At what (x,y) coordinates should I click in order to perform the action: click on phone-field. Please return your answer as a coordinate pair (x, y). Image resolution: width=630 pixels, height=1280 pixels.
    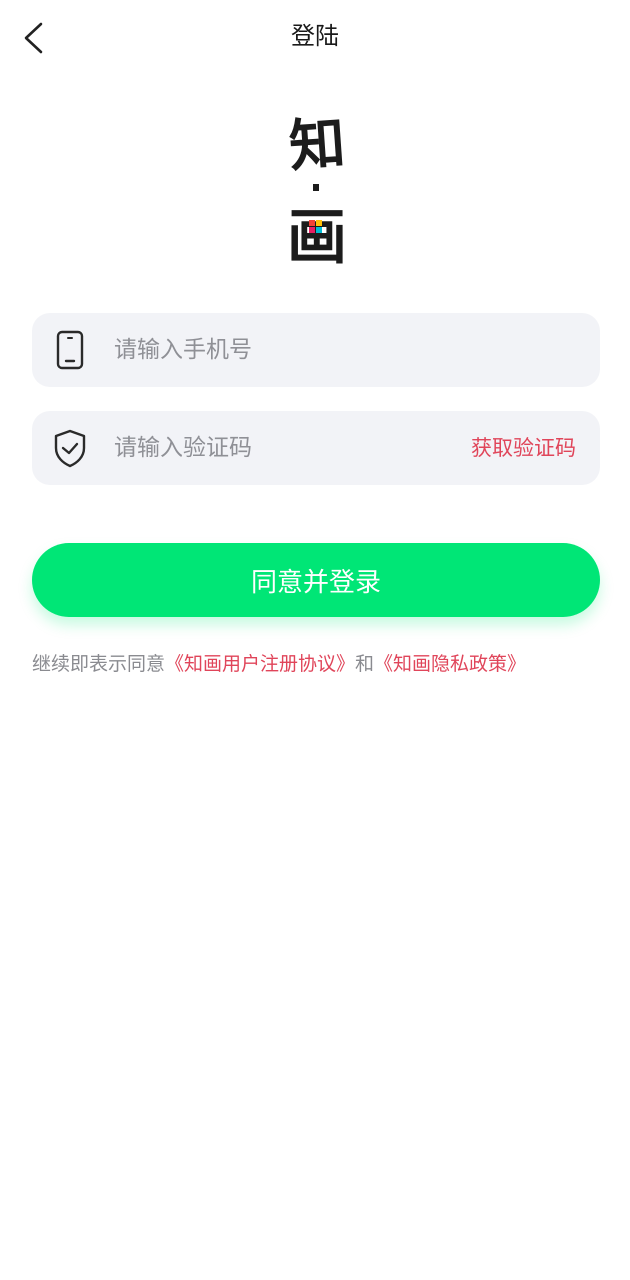
    Looking at the image, I should click on (316, 350).